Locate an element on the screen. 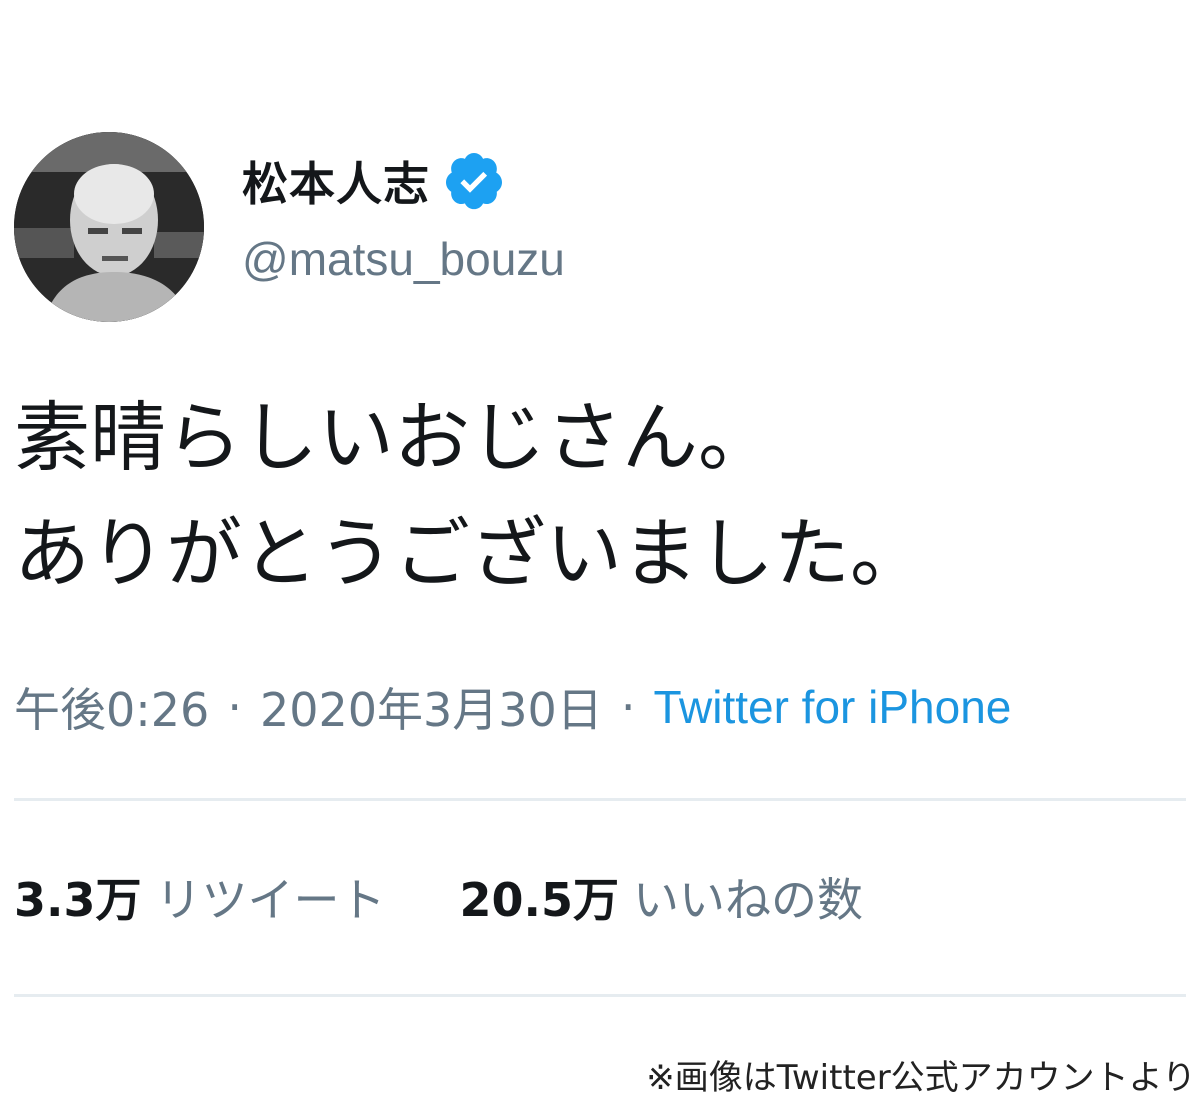 The width and height of the screenshot is (1200, 1106). author-name-row: 松本人志 is located at coordinates (374, 181).